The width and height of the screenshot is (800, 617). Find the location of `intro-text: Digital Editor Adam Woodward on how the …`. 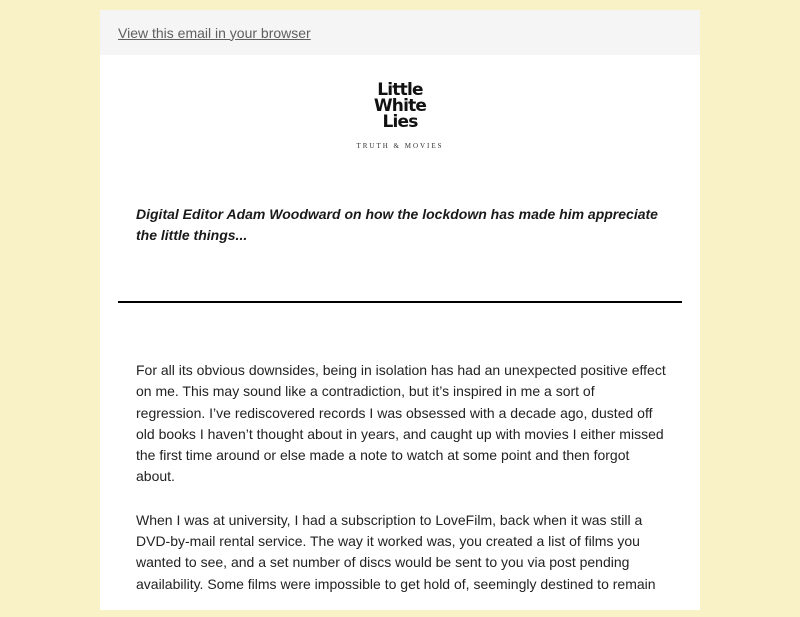

intro-text: Digital Editor Adam Woodward on how the … is located at coordinates (397, 224).